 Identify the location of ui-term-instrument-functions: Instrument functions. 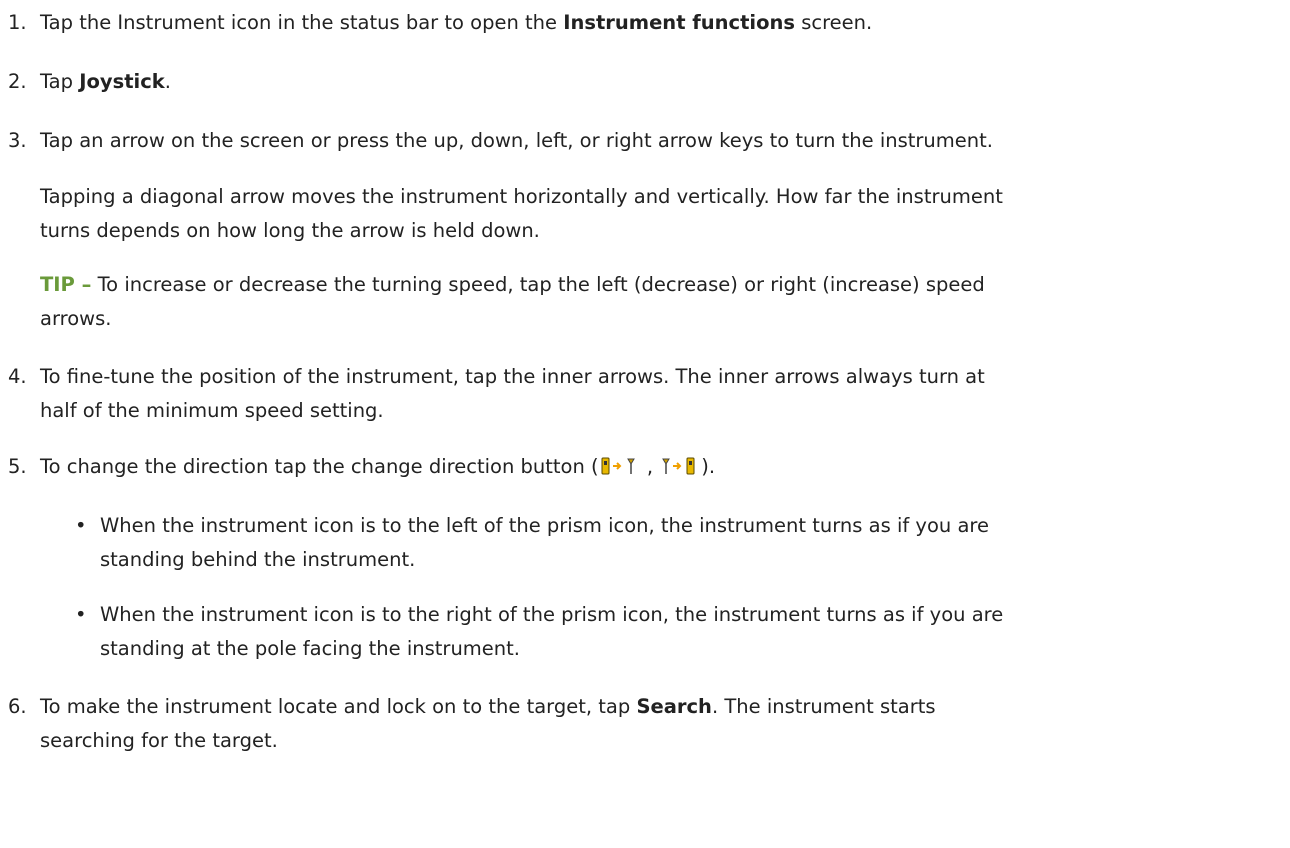
(679, 22).